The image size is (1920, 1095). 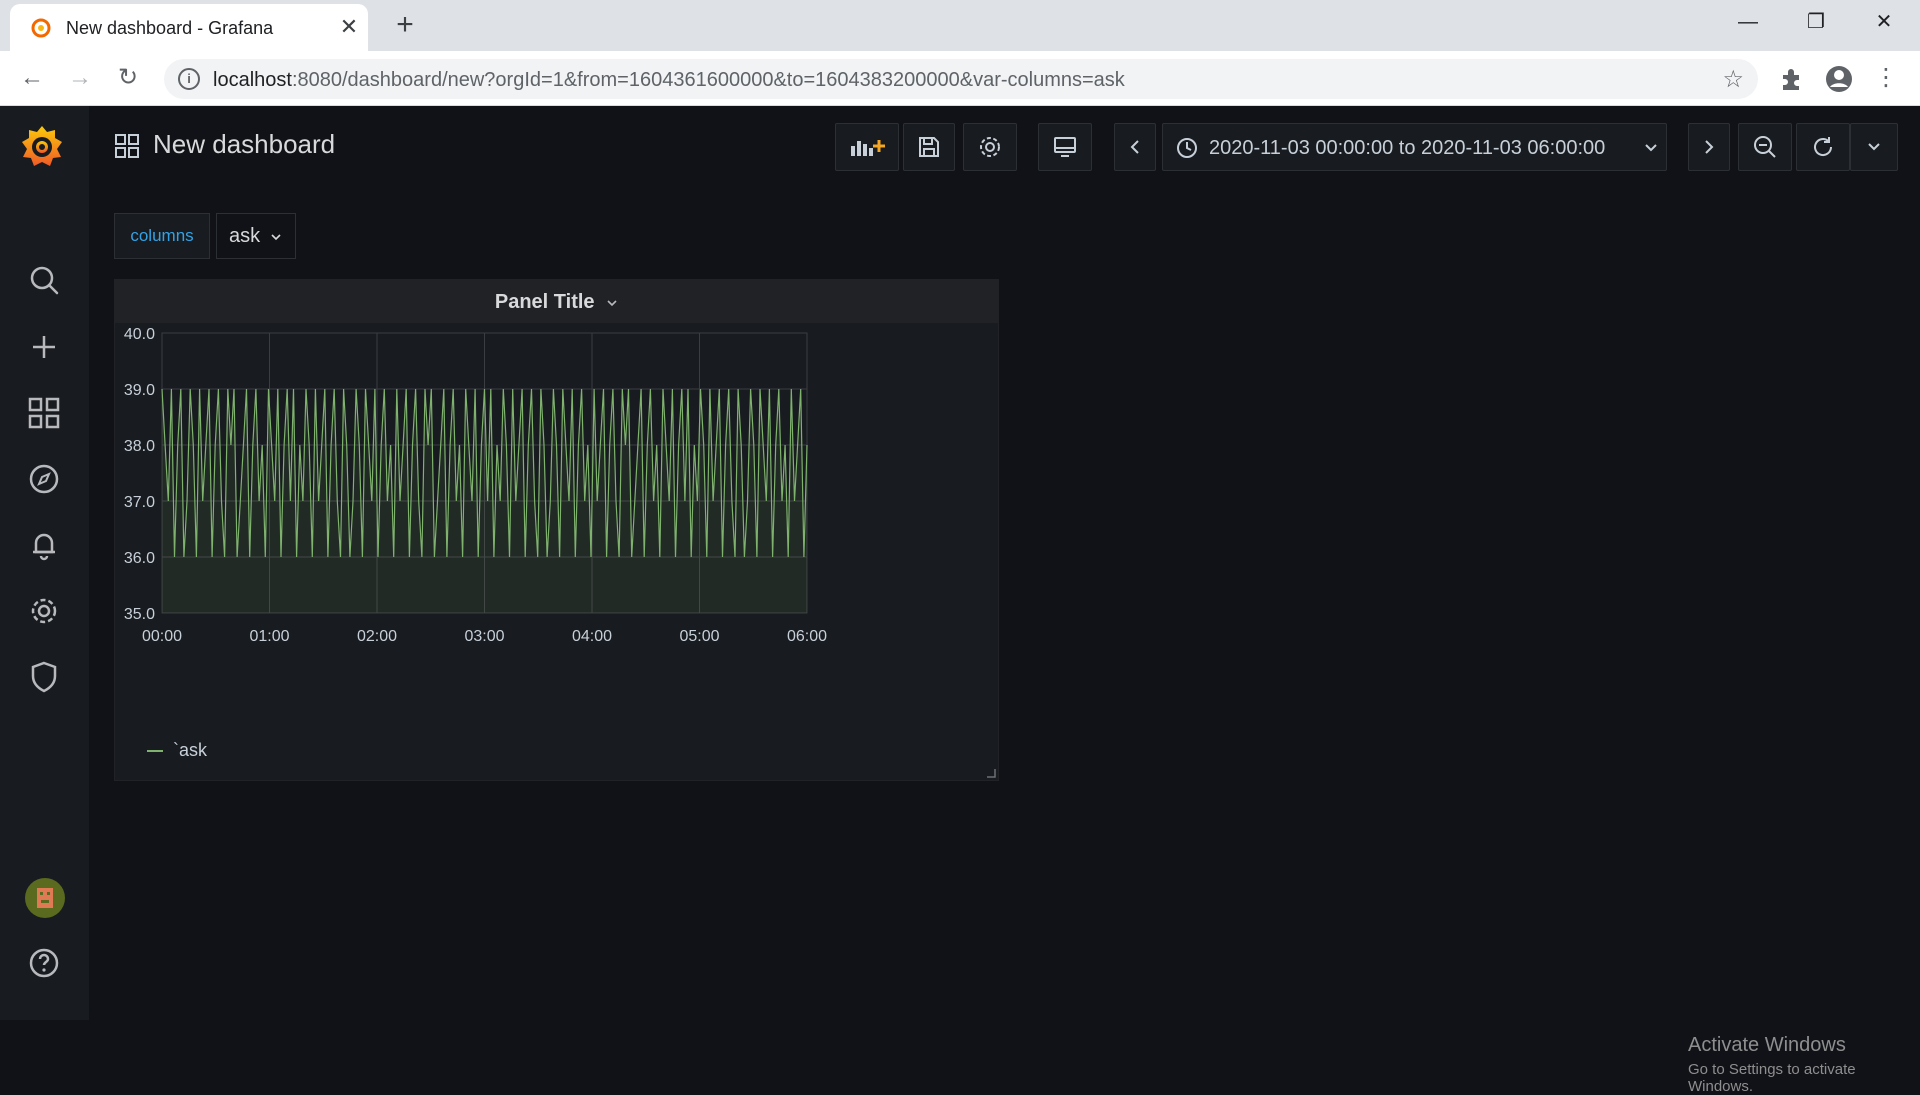 What do you see at coordinates (139, 558) in the screenshot?
I see `y-tick-label: 36.0` at bounding box center [139, 558].